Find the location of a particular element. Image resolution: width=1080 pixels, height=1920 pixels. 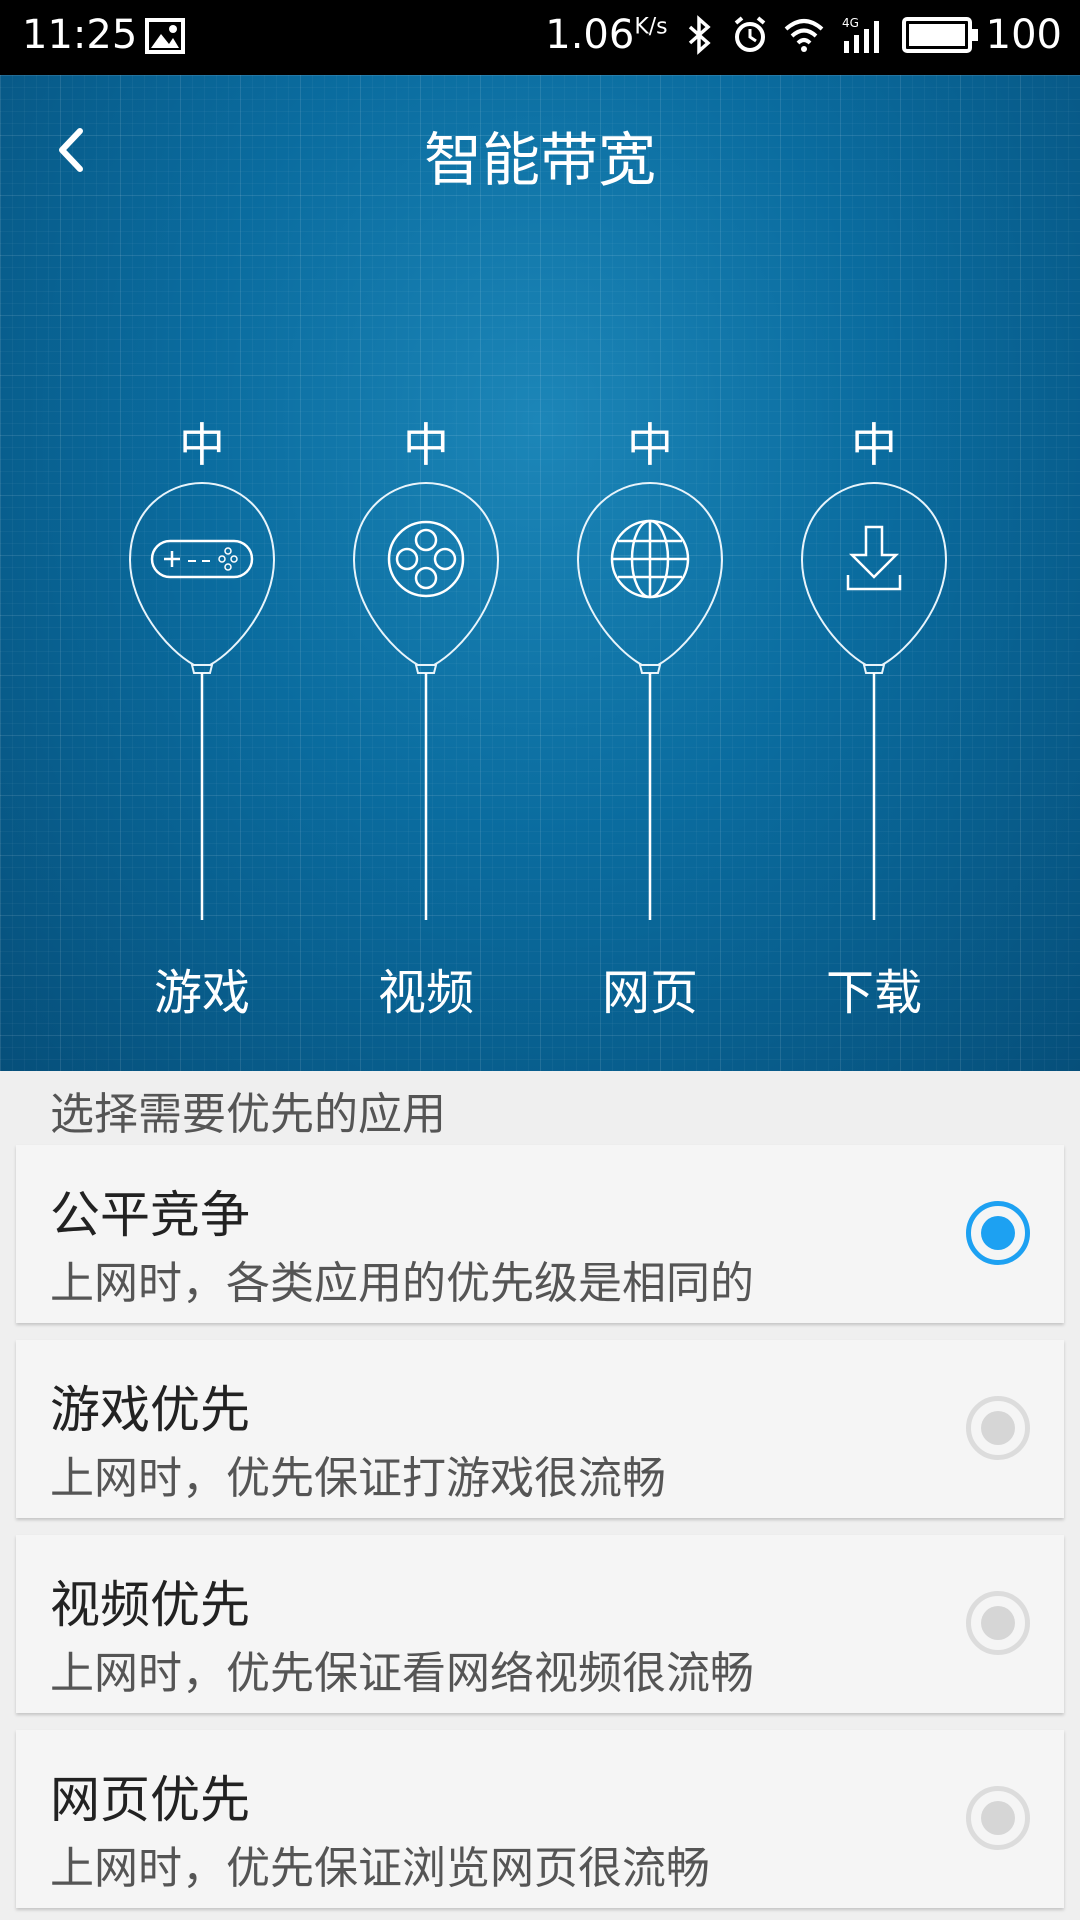

alarm-icon is located at coordinates (749, 34).